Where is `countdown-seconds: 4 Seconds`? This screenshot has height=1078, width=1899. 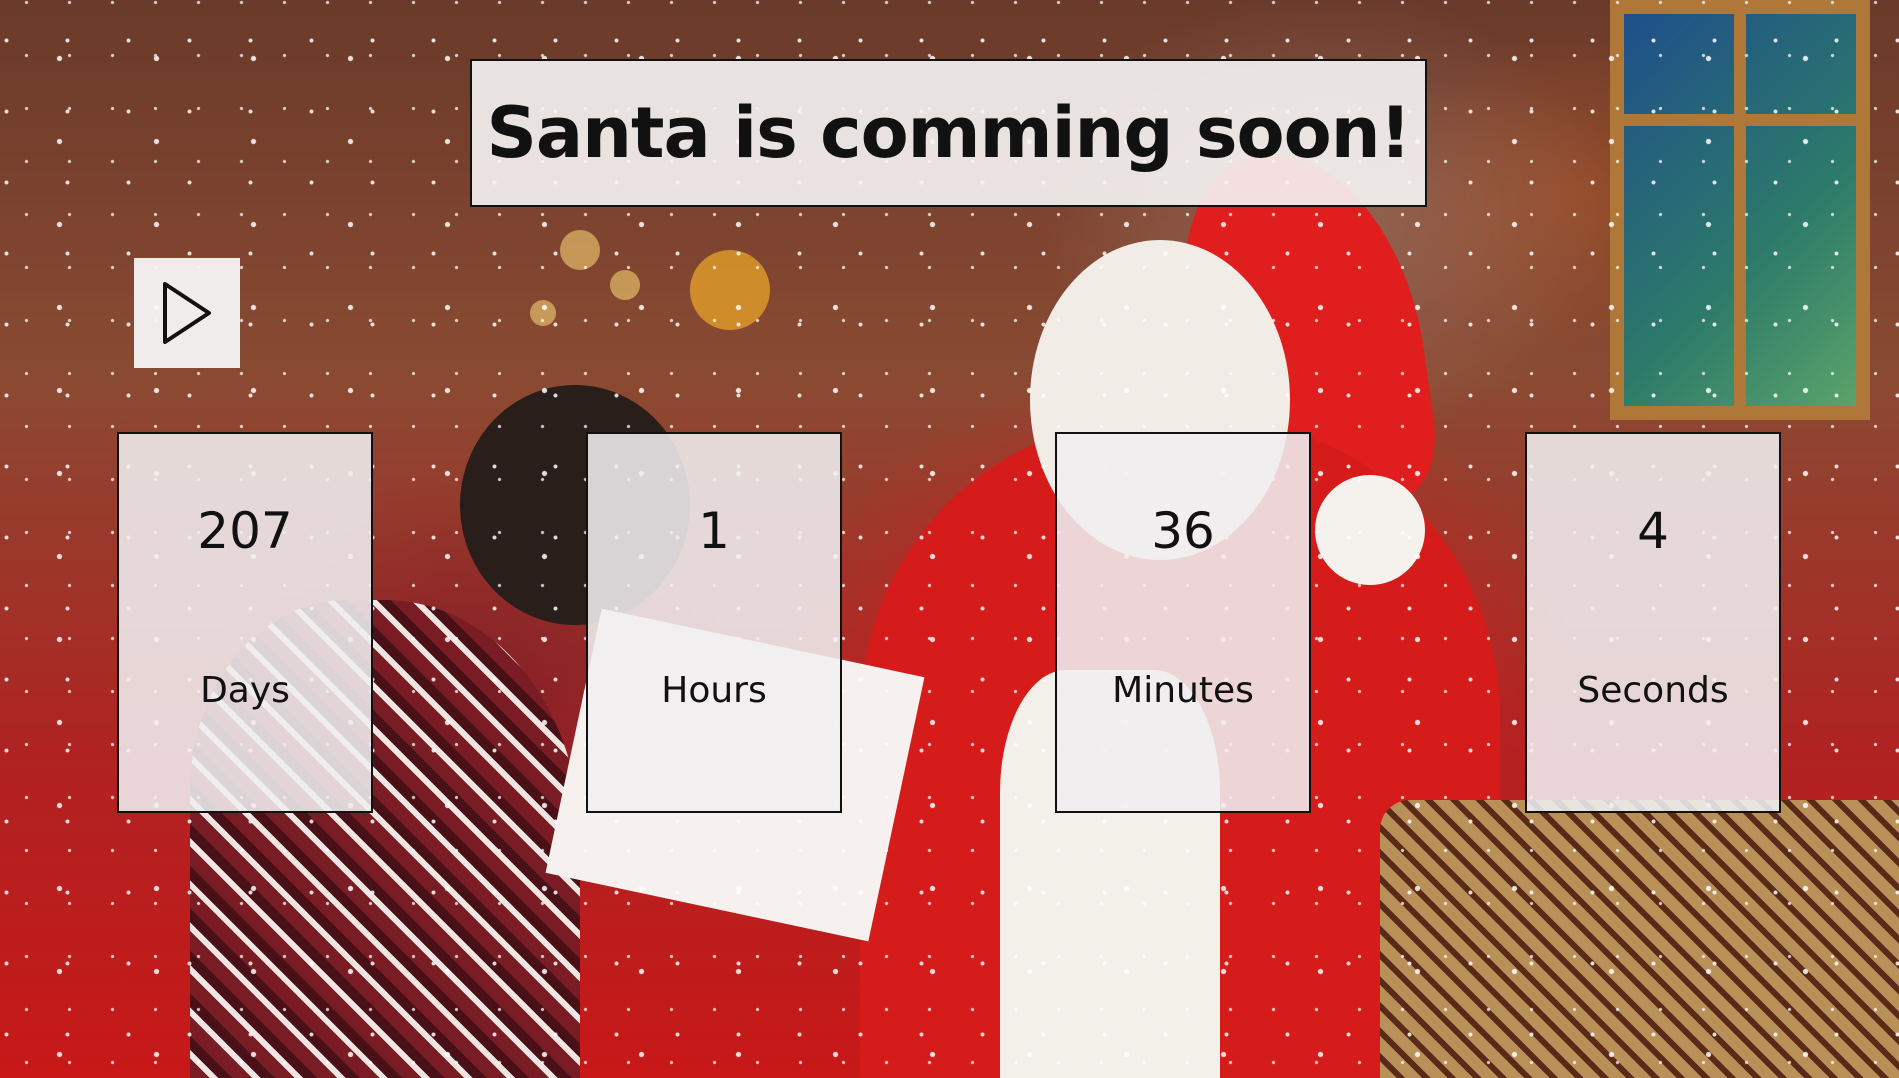
countdown-seconds: 4 Seconds is located at coordinates (1653, 622).